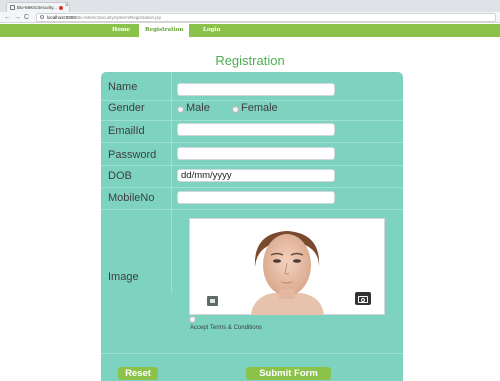  Describe the element at coordinates (211, 30) in the screenshot. I see `nav-login: Login` at that location.